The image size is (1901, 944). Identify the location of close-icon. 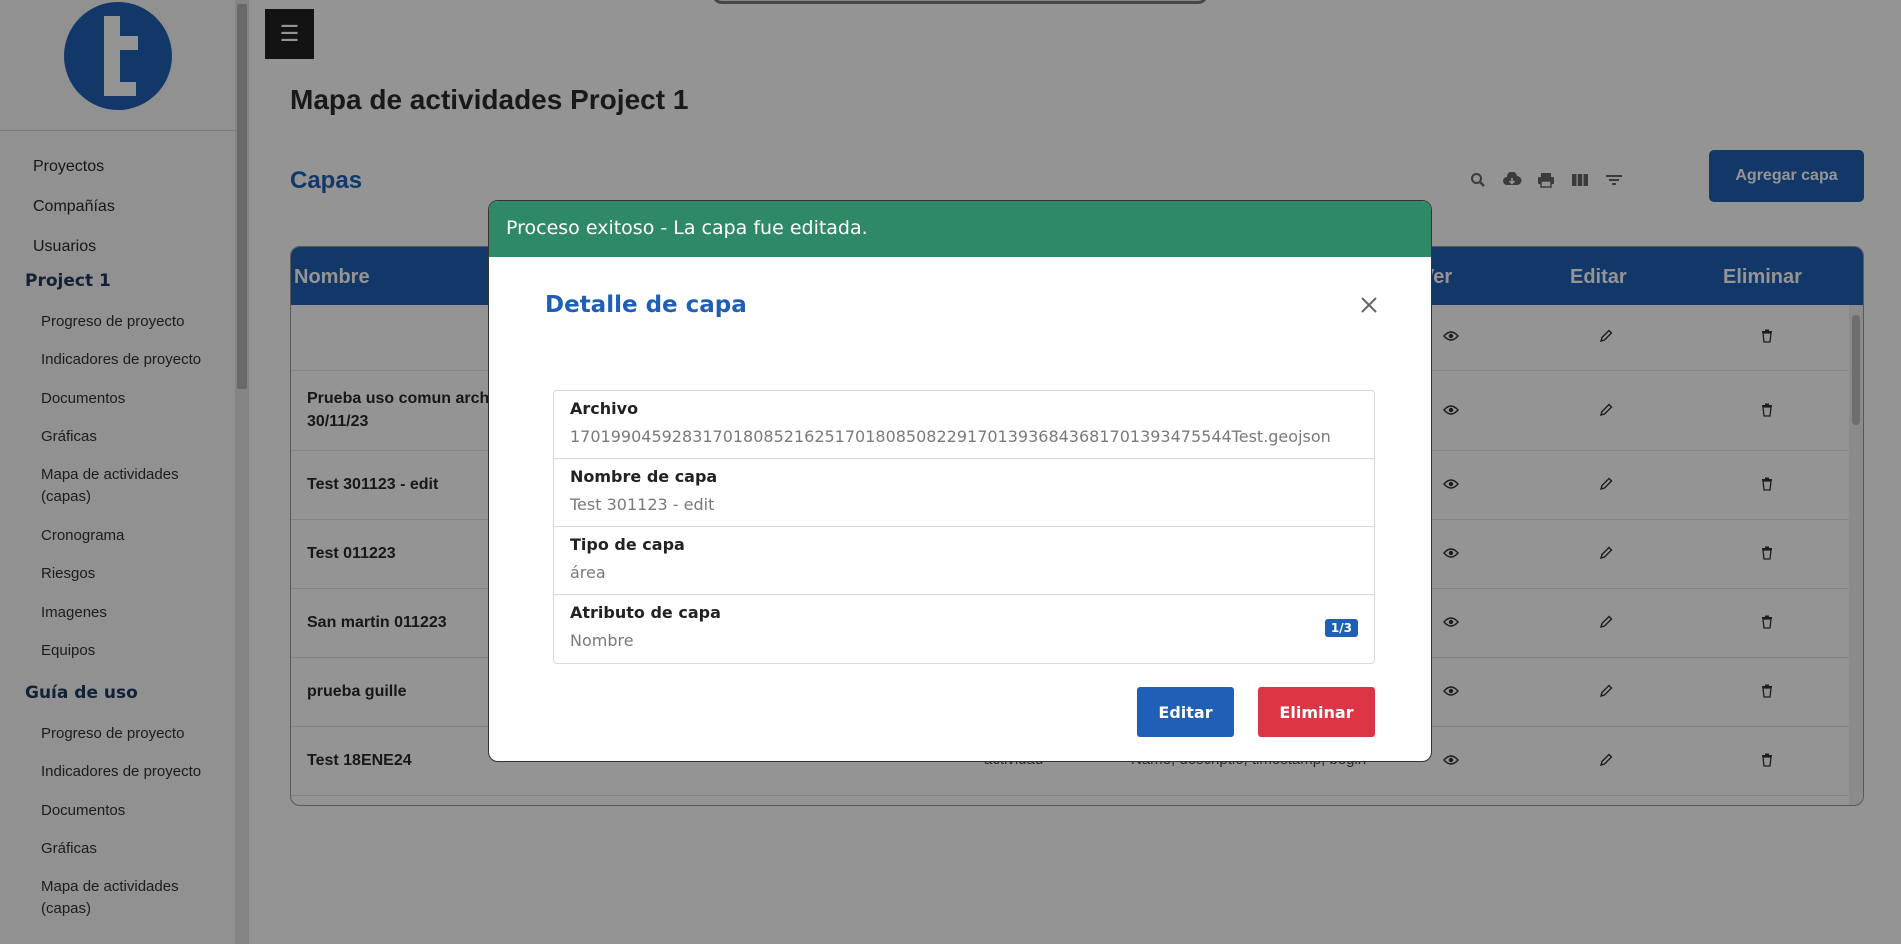
(1369, 305).